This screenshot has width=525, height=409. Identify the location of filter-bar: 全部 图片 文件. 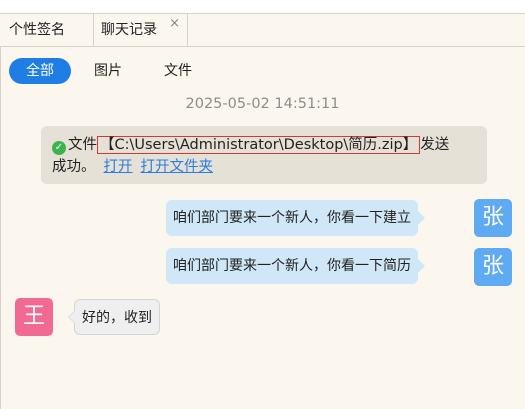
(262, 71).